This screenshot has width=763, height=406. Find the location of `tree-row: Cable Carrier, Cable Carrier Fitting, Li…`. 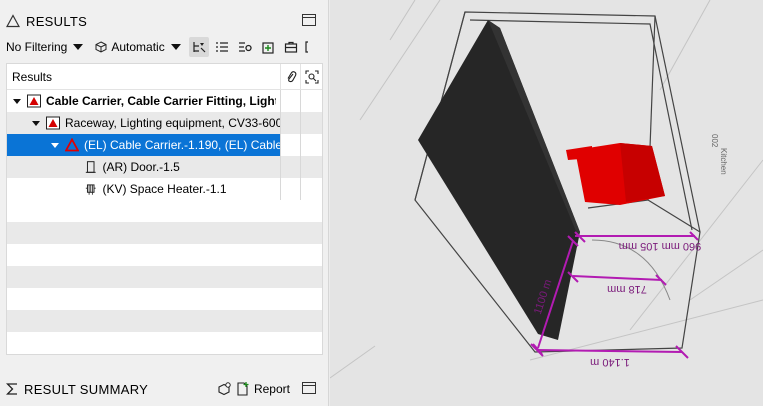

tree-row: Cable Carrier, Cable Carrier Fitting, Li… is located at coordinates (164, 101).